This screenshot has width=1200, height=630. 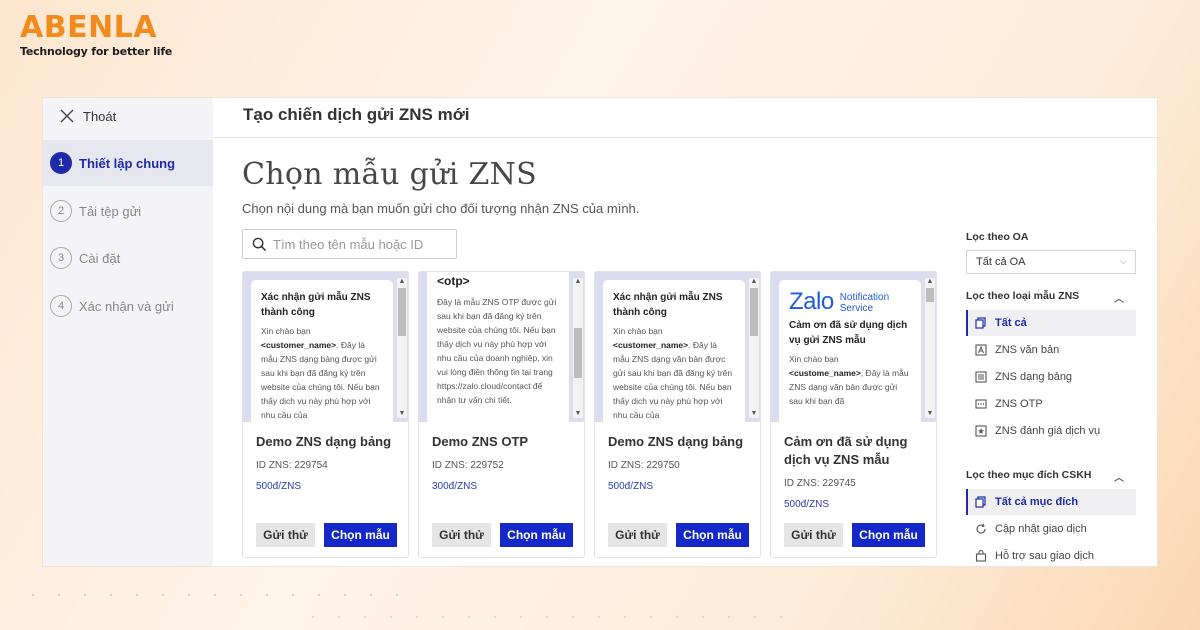 What do you see at coordinates (1029, 475) in the screenshot?
I see `filter-purpose-label: Lọc theo mục đích CSKH` at bounding box center [1029, 475].